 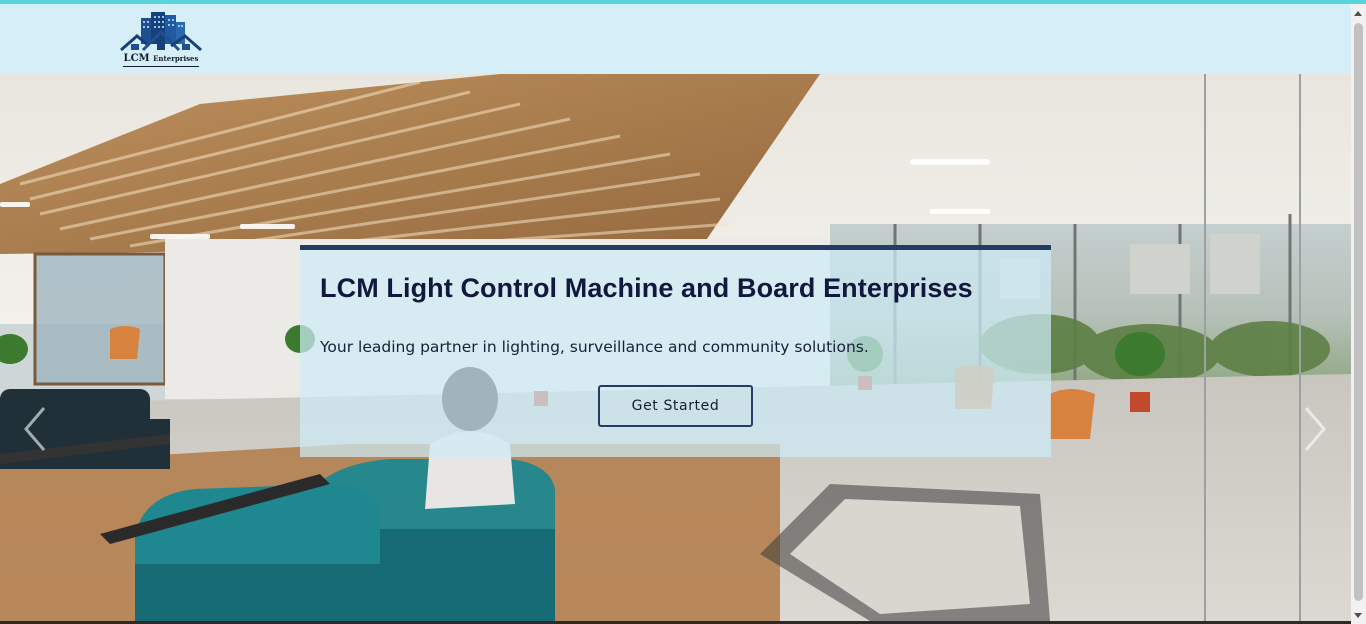 I want to click on scroll-up-arrow-icon, so click(x=1358, y=13).